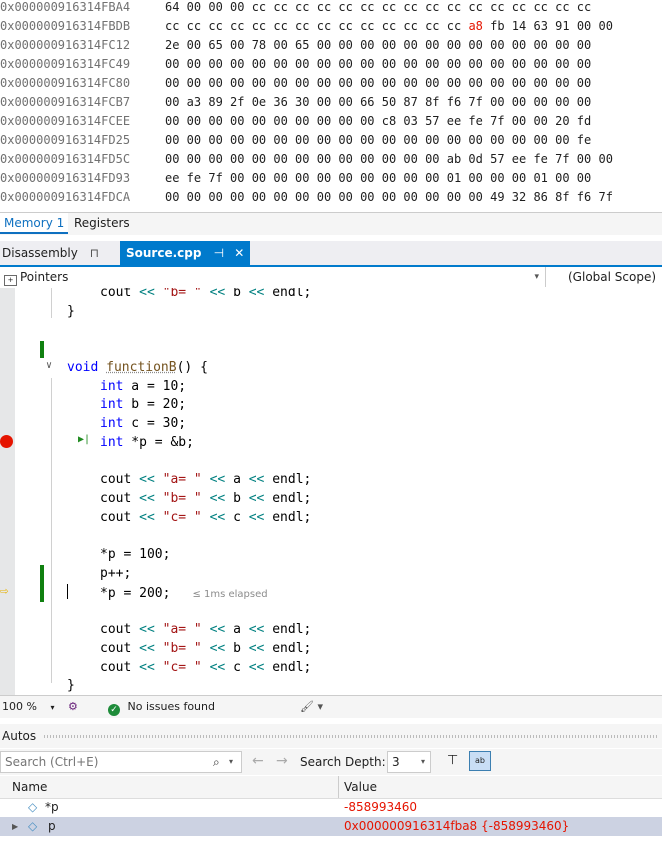 This screenshot has width=662, height=843. I want to click on project-dropdown: + Pointers ▾, so click(273, 277).